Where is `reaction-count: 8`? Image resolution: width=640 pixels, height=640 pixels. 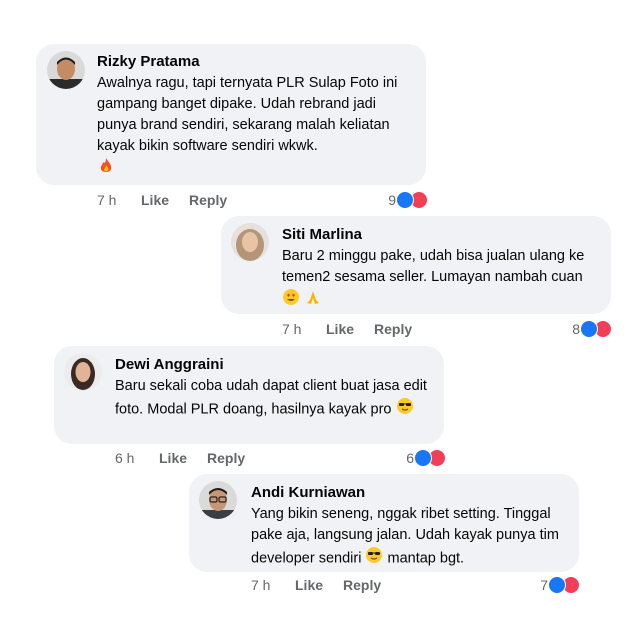
reaction-count: 8 is located at coordinates (576, 329).